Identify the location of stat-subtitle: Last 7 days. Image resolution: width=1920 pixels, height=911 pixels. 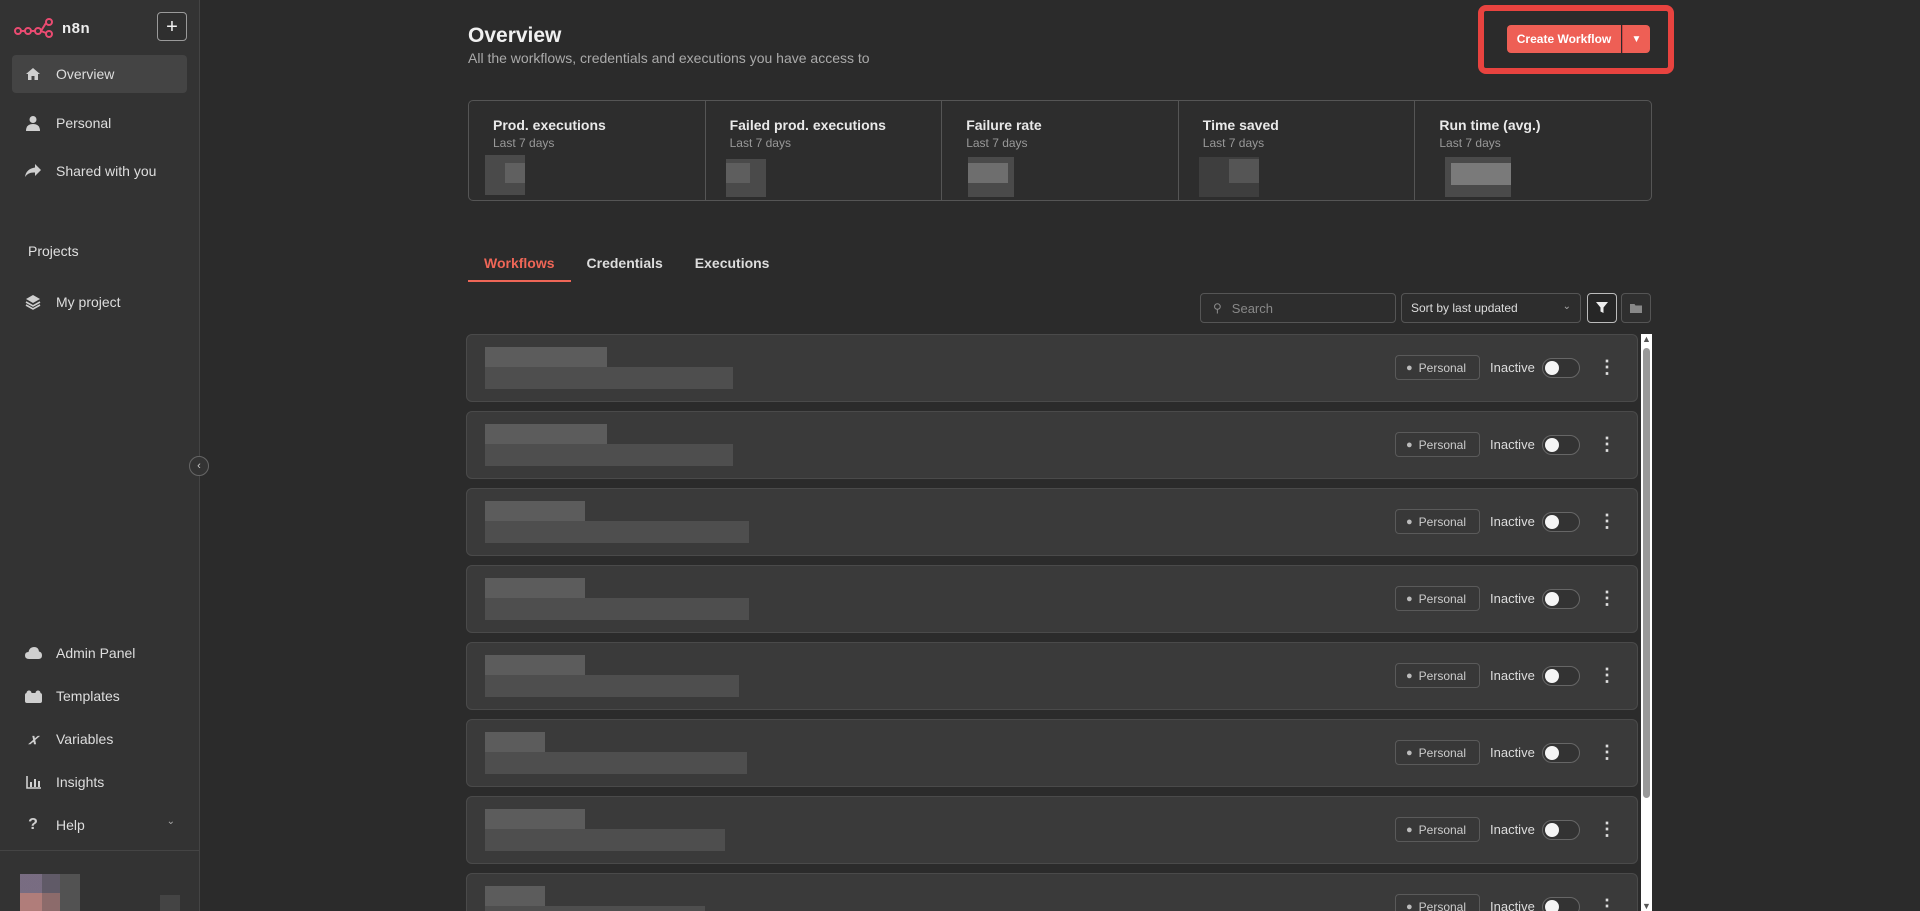
(997, 143).